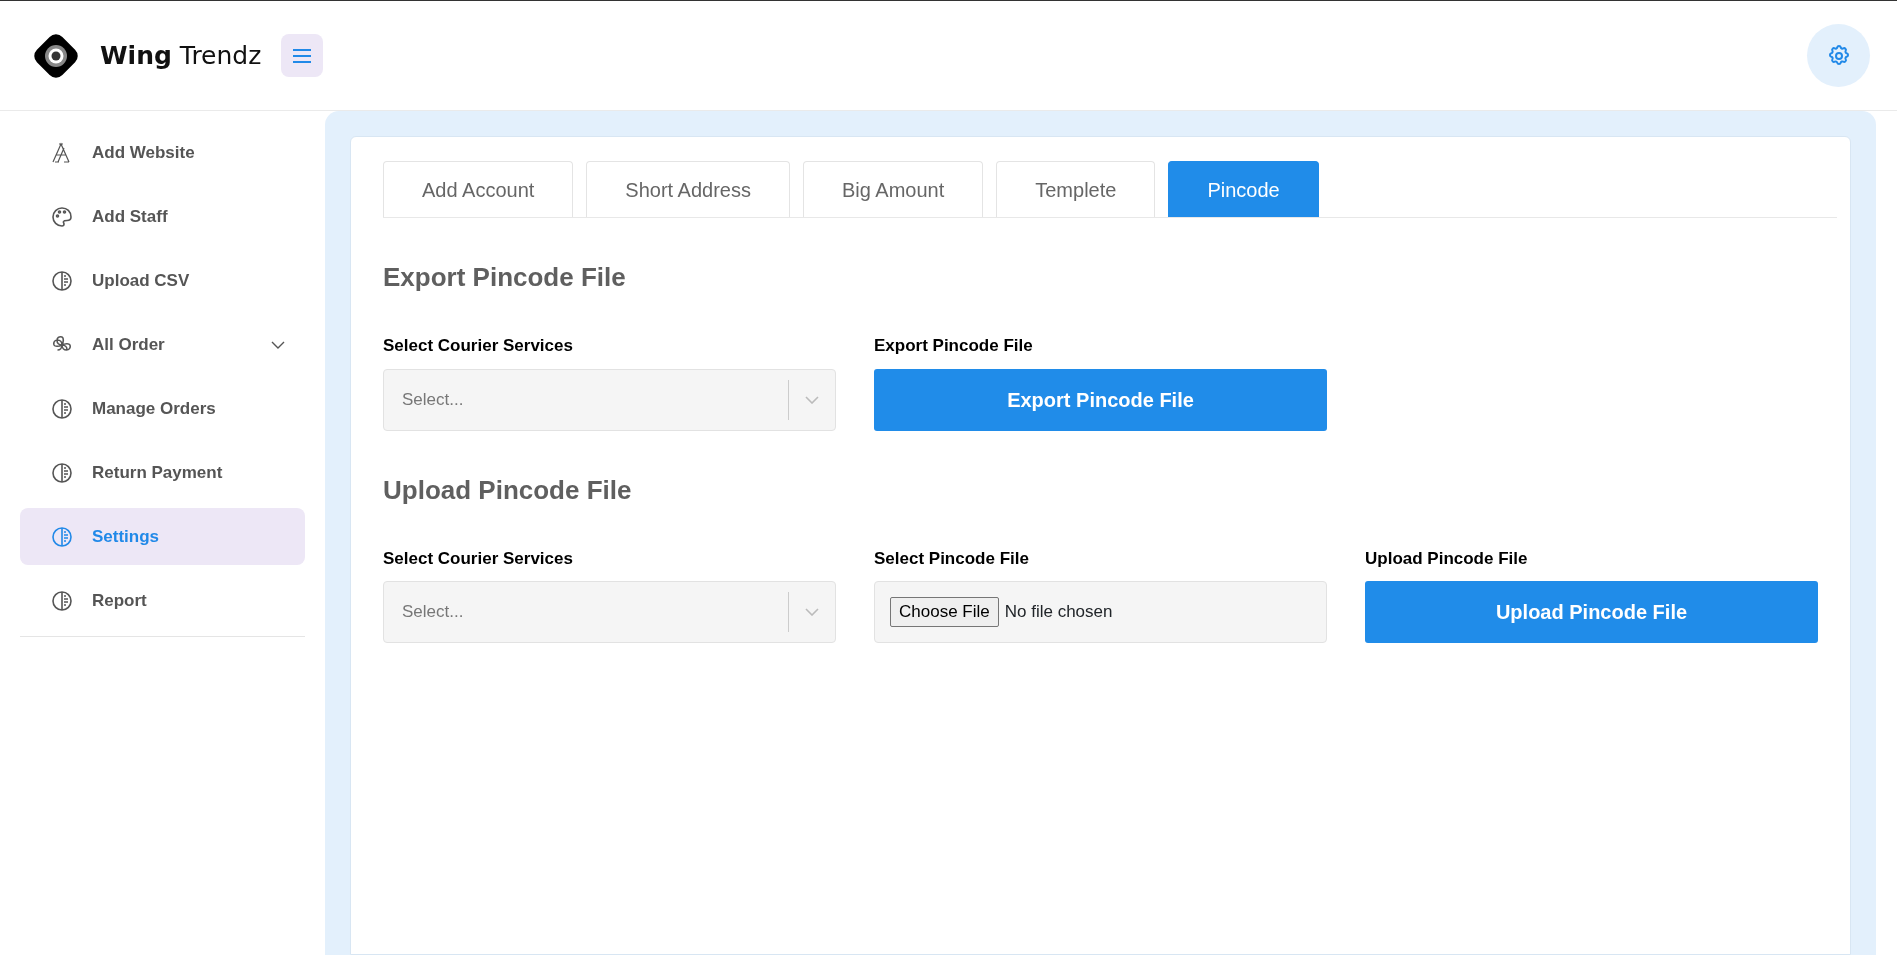  I want to click on tab: Pincode, so click(1243, 189).